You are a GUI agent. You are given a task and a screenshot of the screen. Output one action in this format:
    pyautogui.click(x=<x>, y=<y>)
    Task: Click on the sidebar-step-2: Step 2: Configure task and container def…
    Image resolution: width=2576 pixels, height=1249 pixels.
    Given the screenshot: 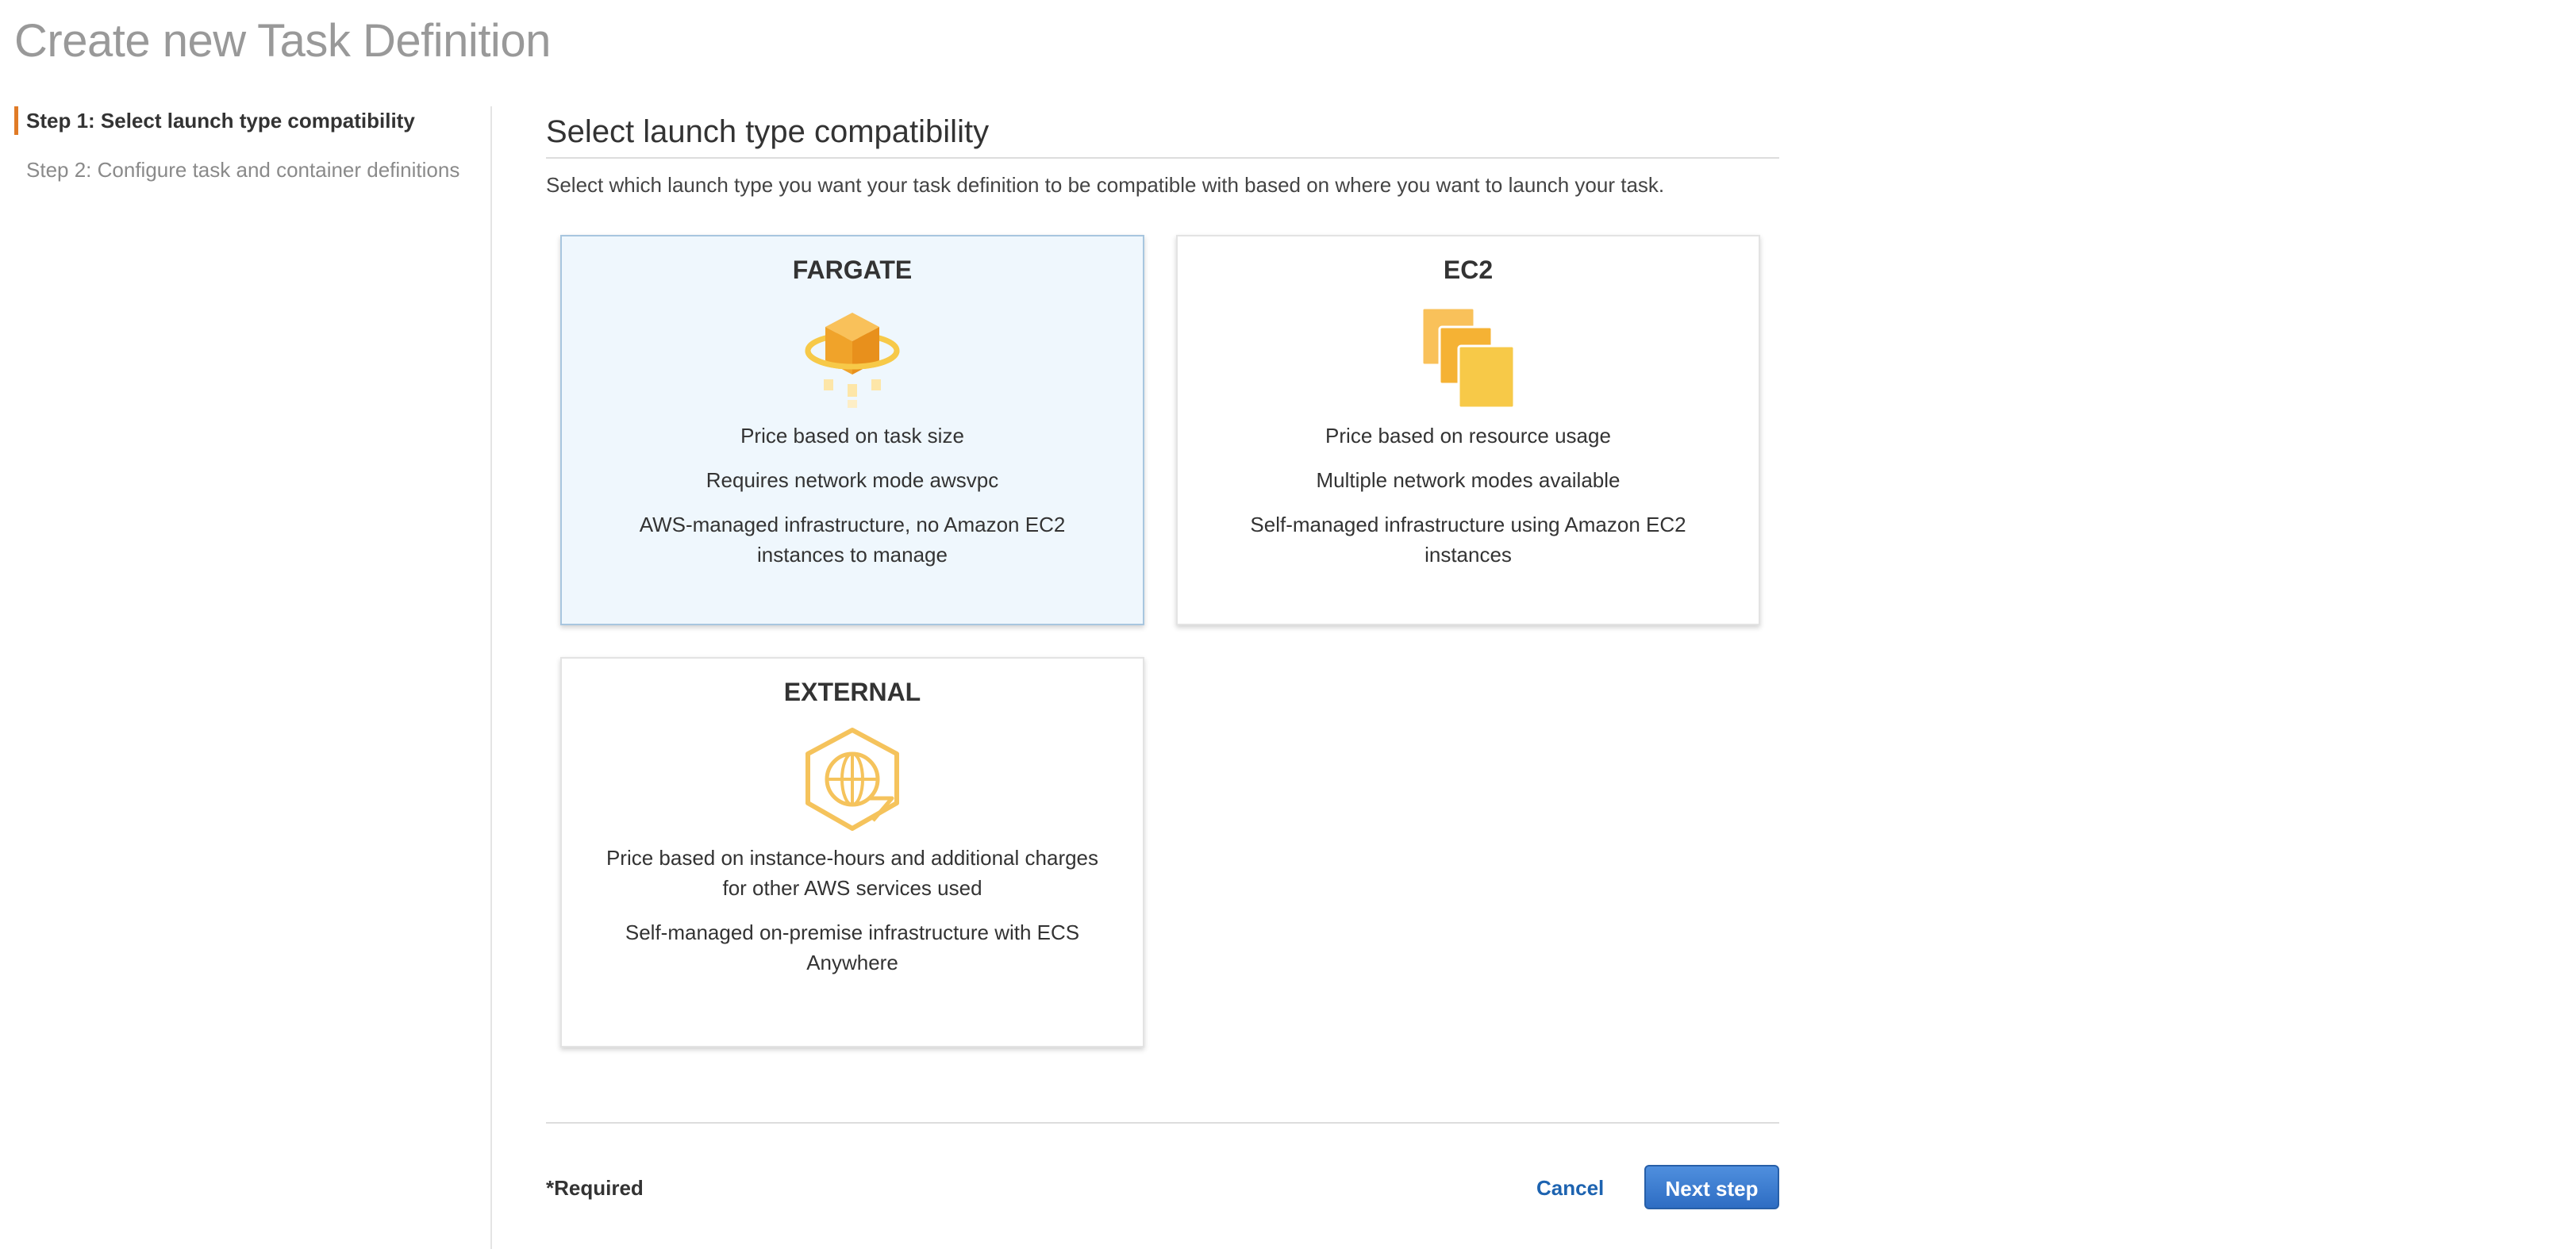 What is the action you would take?
    pyautogui.click(x=236, y=170)
    